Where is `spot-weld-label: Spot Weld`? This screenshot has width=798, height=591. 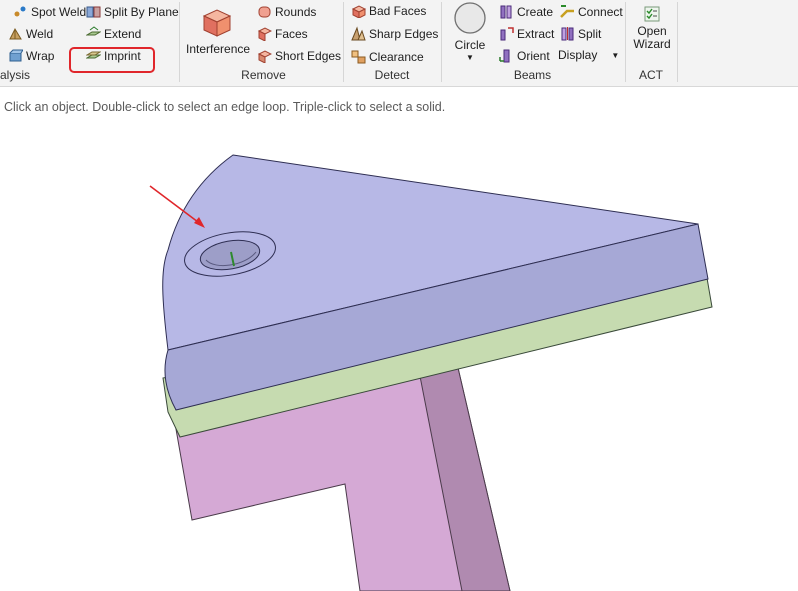
spot-weld-label: Spot Weld is located at coordinates (59, 11).